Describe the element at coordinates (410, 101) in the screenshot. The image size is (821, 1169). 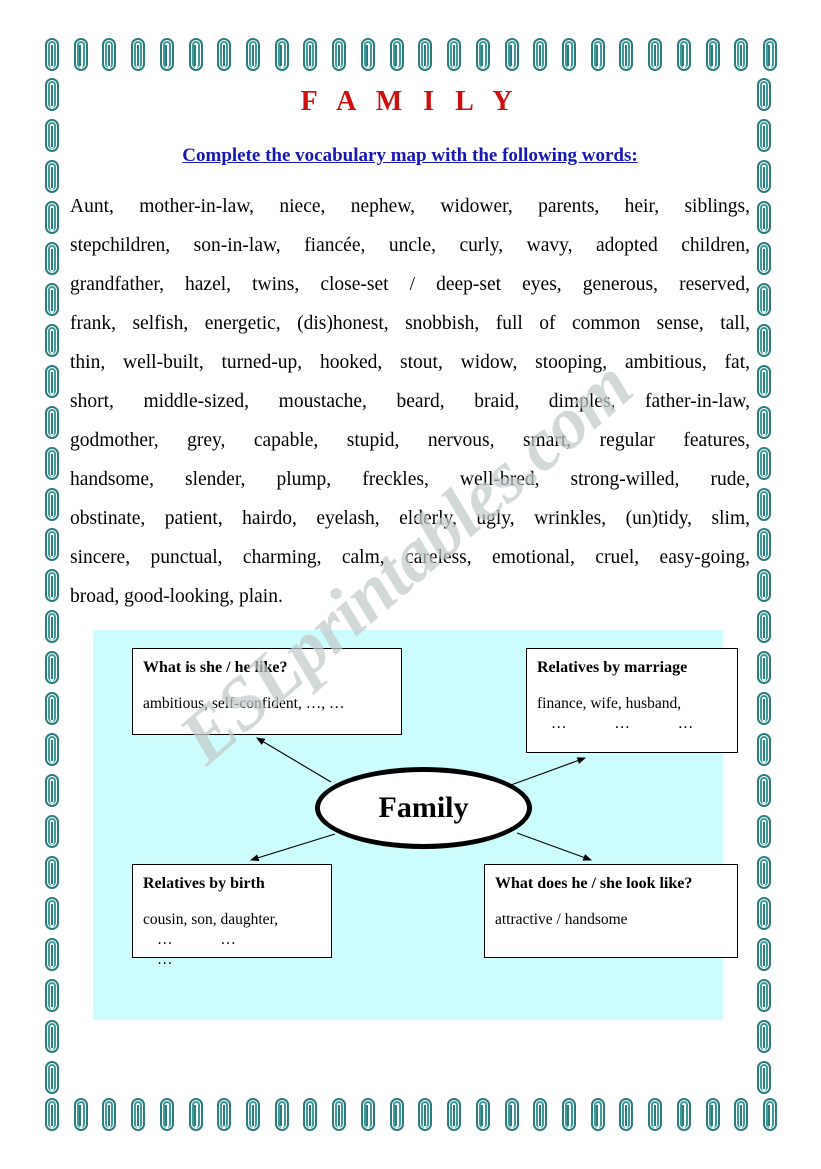
I see `page-title: F A M I L Y` at that location.